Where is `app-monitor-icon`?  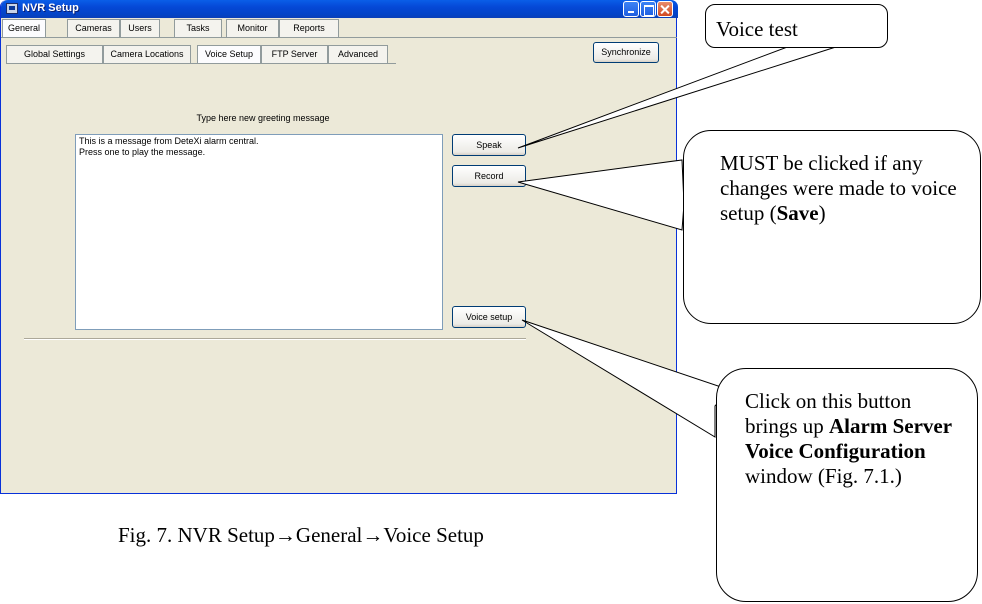 app-monitor-icon is located at coordinates (12, 8).